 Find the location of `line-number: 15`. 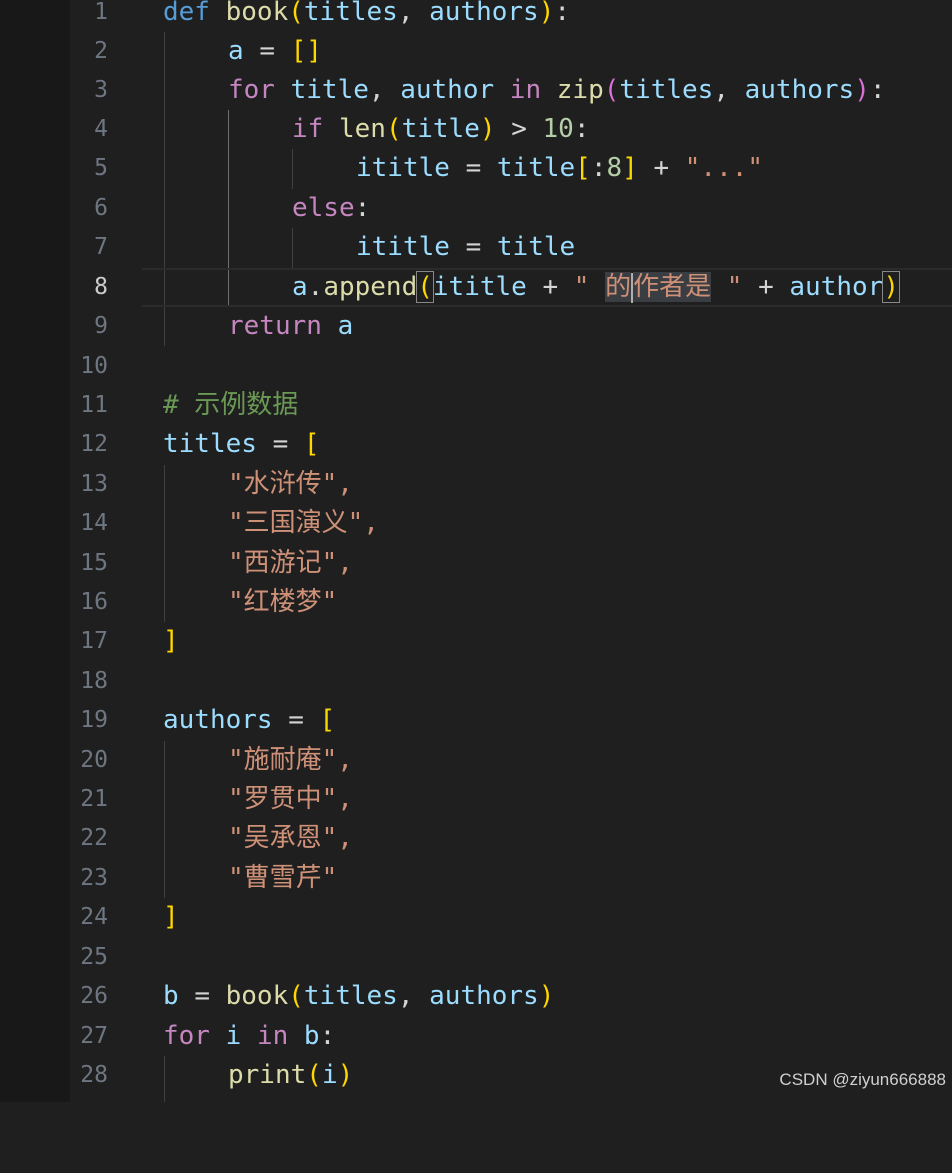

line-number: 15 is located at coordinates (94, 563).